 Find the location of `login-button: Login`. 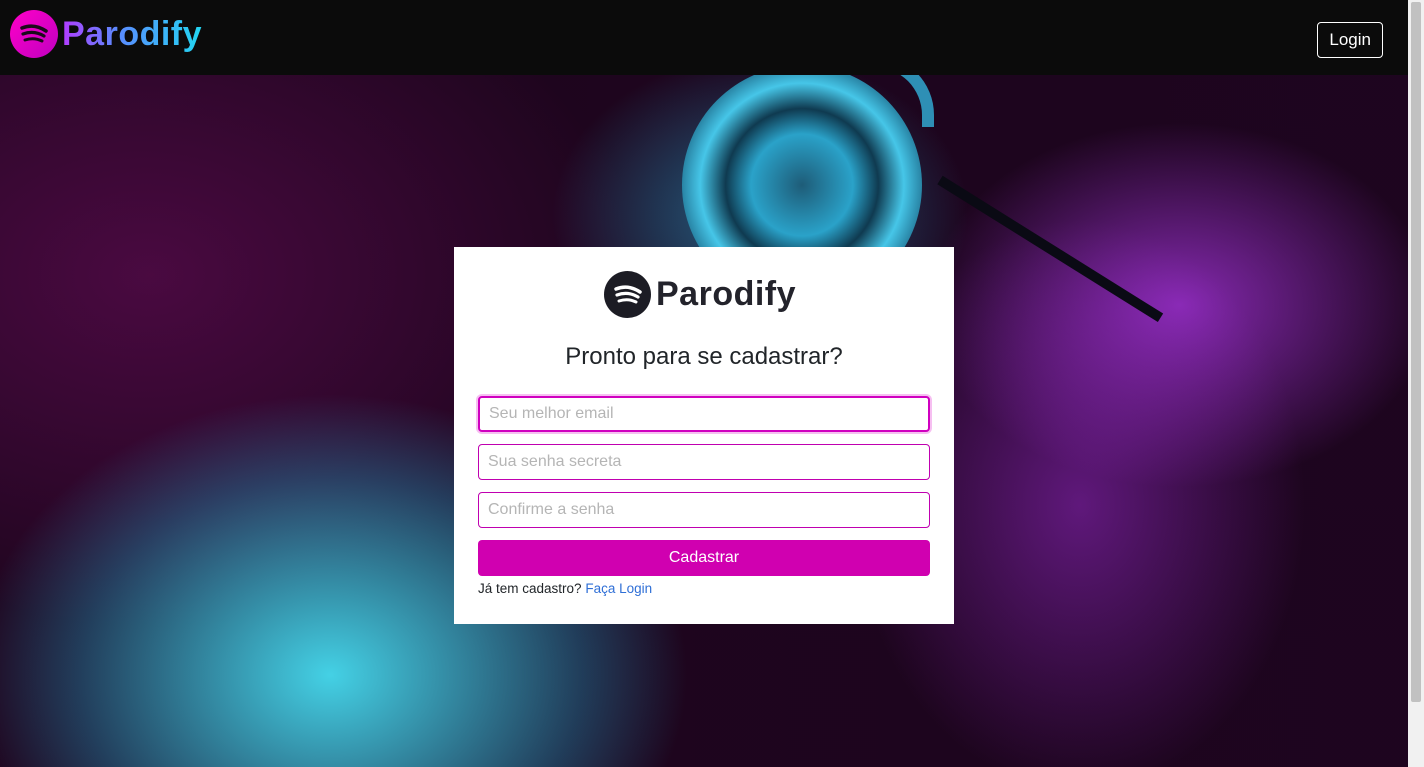

login-button: Login is located at coordinates (1350, 40).